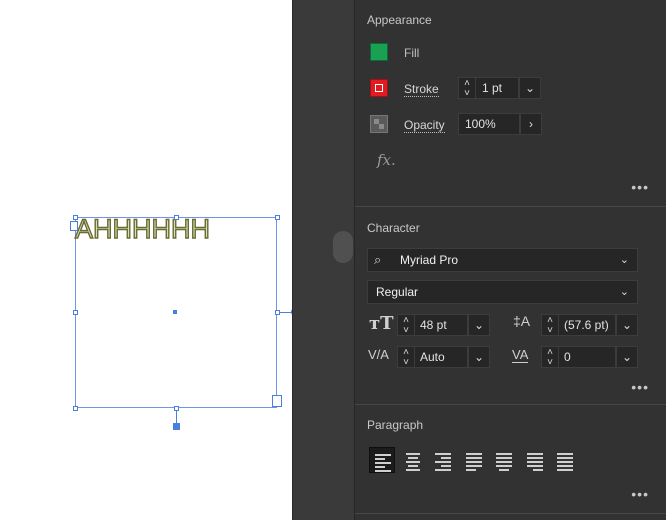 Image resolution: width=666 pixels, height=520 pixels. What do you see at coordinates (441, 357) in the screenshot?
I see `kerning-field: Auto` at bounding box center [441, 357].